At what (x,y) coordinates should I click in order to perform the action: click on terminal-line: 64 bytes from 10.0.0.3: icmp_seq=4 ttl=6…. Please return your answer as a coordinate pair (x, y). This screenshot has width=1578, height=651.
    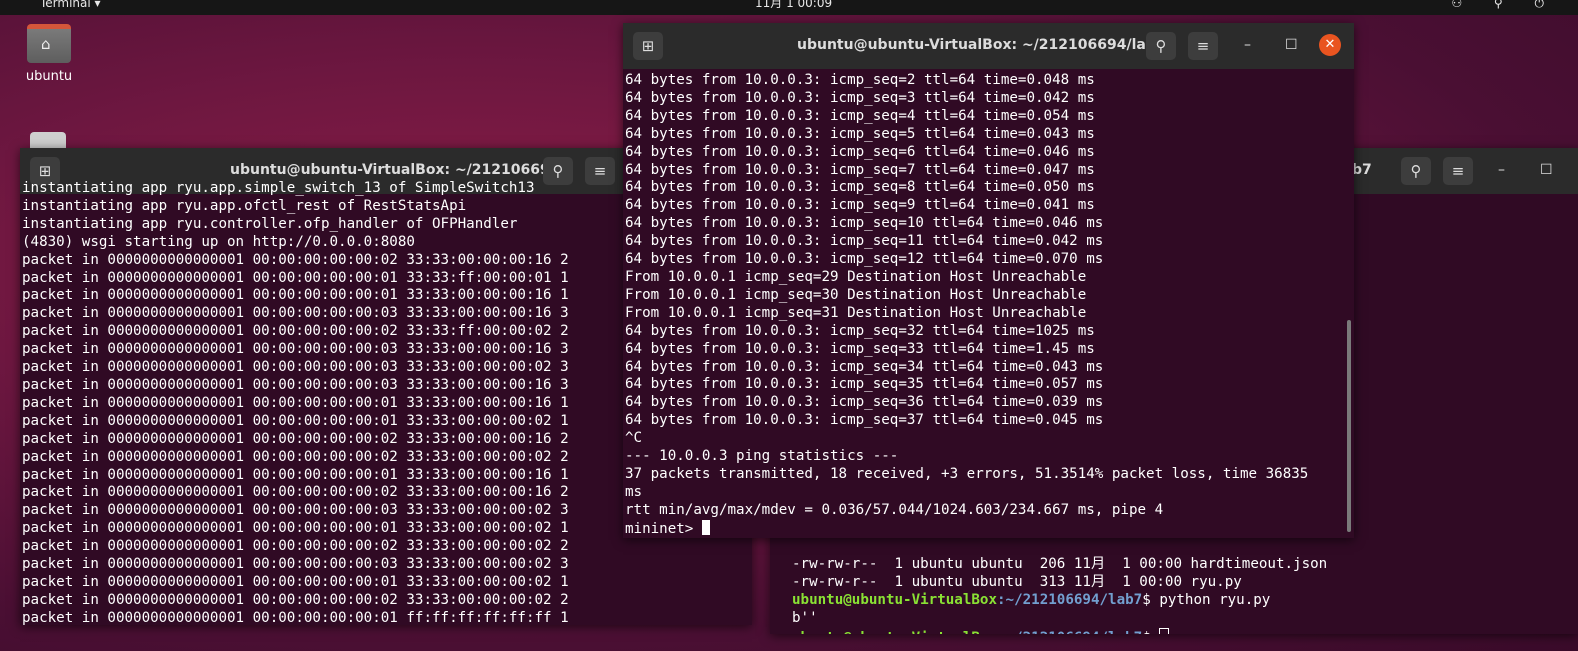
    Looking at the image, I should click on (860, 115).